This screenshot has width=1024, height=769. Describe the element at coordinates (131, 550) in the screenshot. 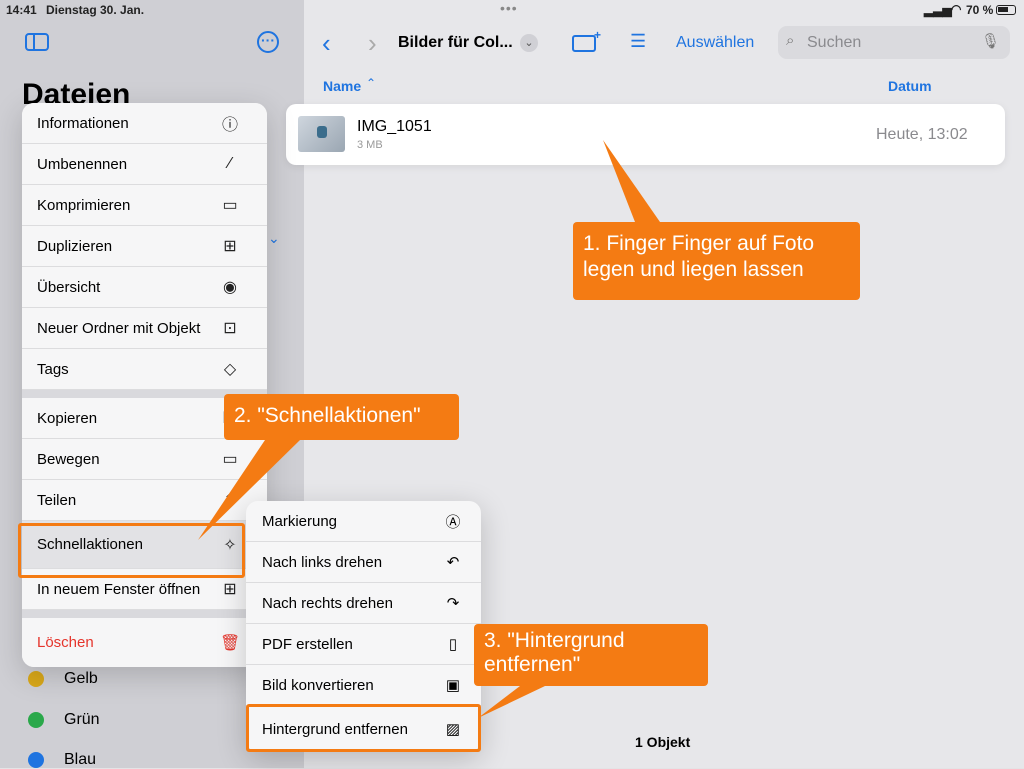

I see `highlight-schnellaktionen` at that location.